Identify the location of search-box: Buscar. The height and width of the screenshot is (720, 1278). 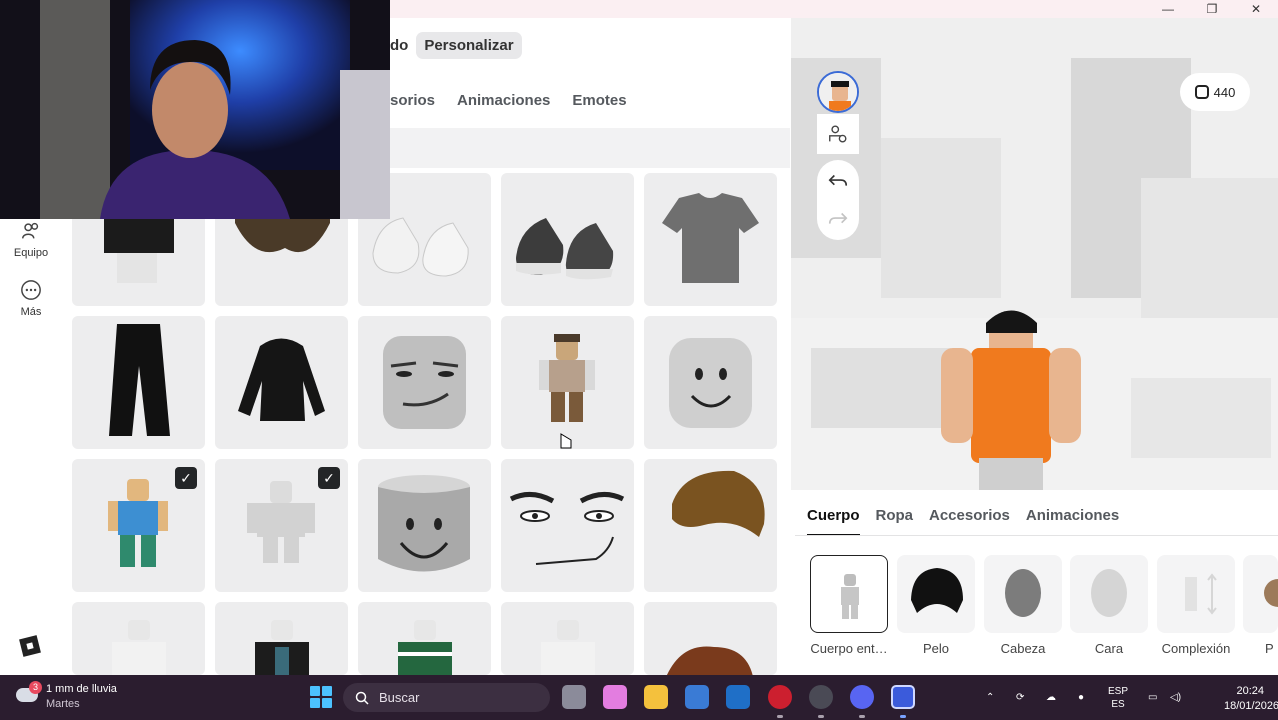
(446, 697).